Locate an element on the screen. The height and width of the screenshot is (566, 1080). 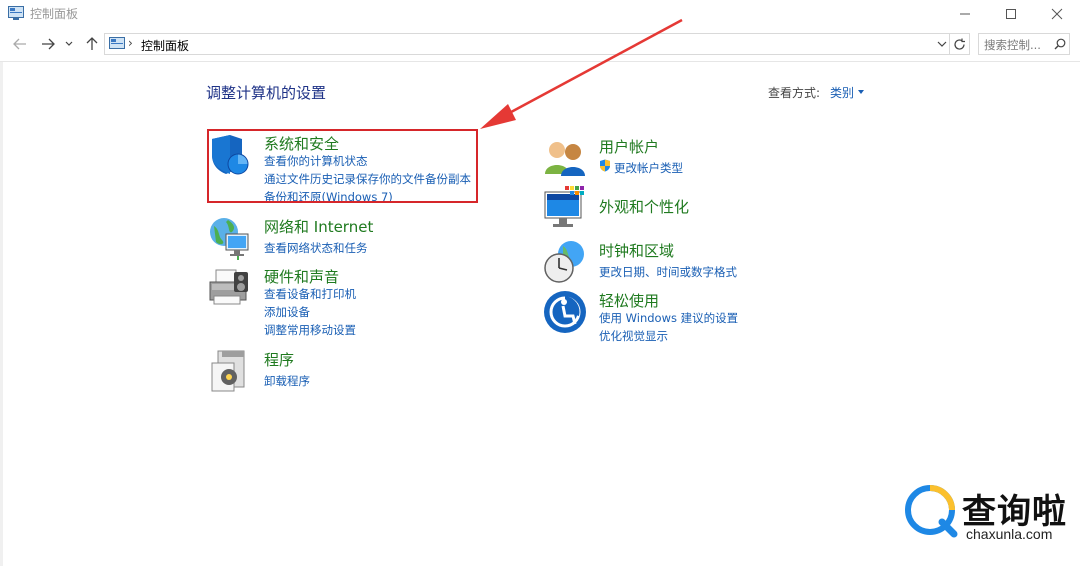
category-title: 网络和 Internet is located at coordinates (318, 226).